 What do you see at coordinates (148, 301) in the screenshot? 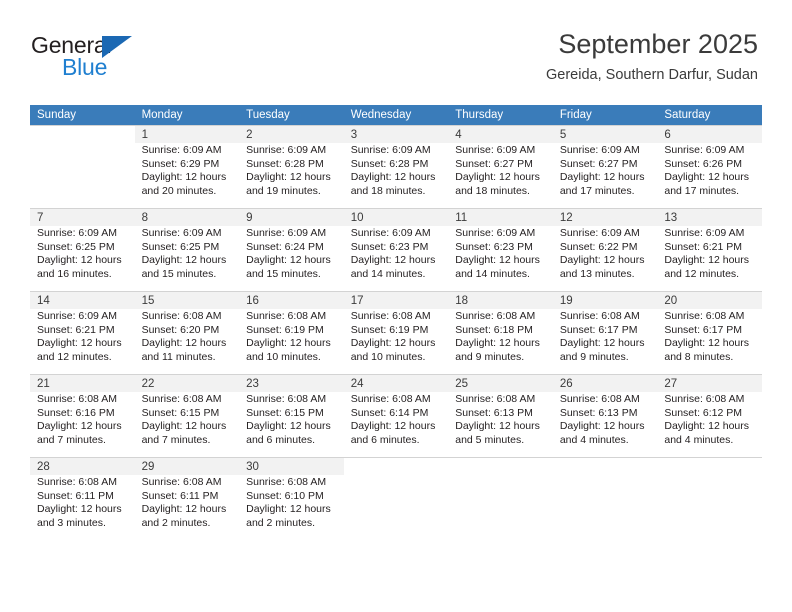
I see `day-number: 15` at bounding box center [148, 301].